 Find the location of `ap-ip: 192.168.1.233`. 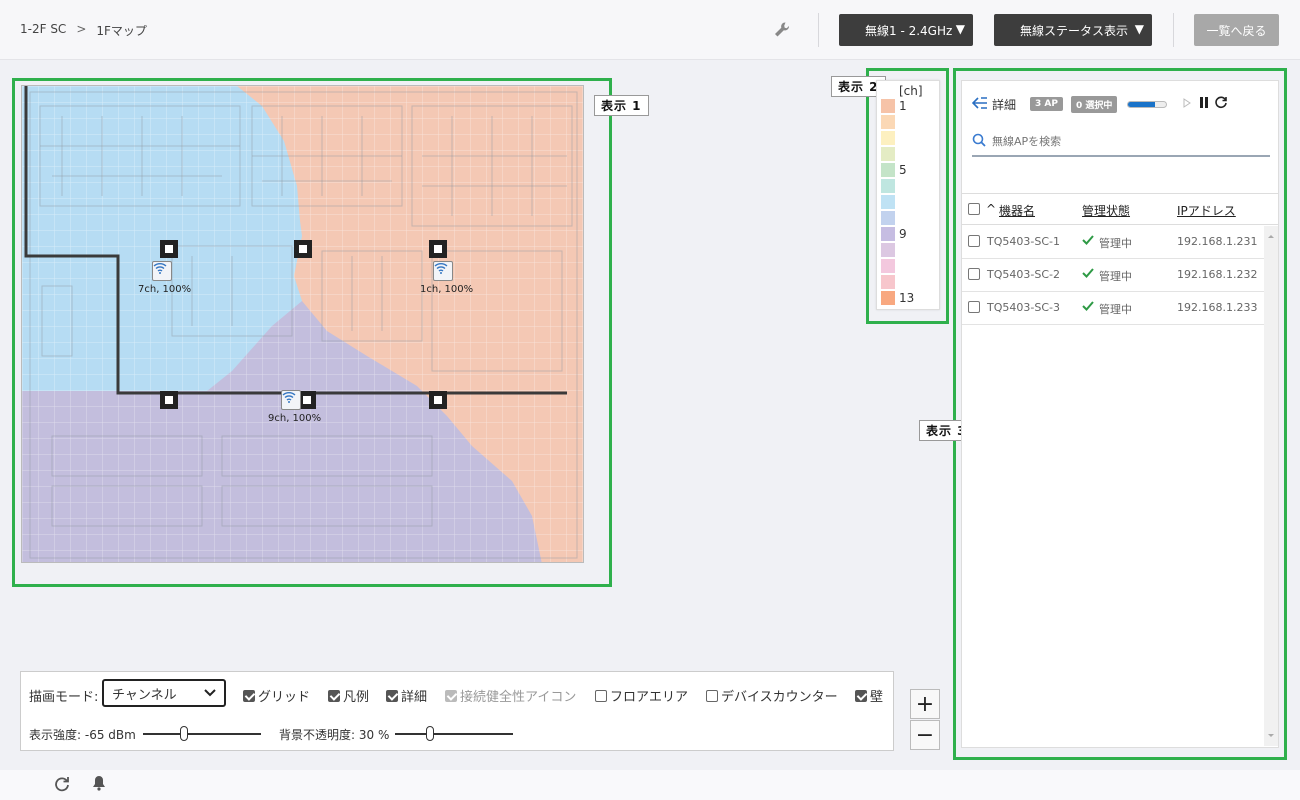

ap-ip: 192.168.1.233 is located at coordinates (1217, 307).